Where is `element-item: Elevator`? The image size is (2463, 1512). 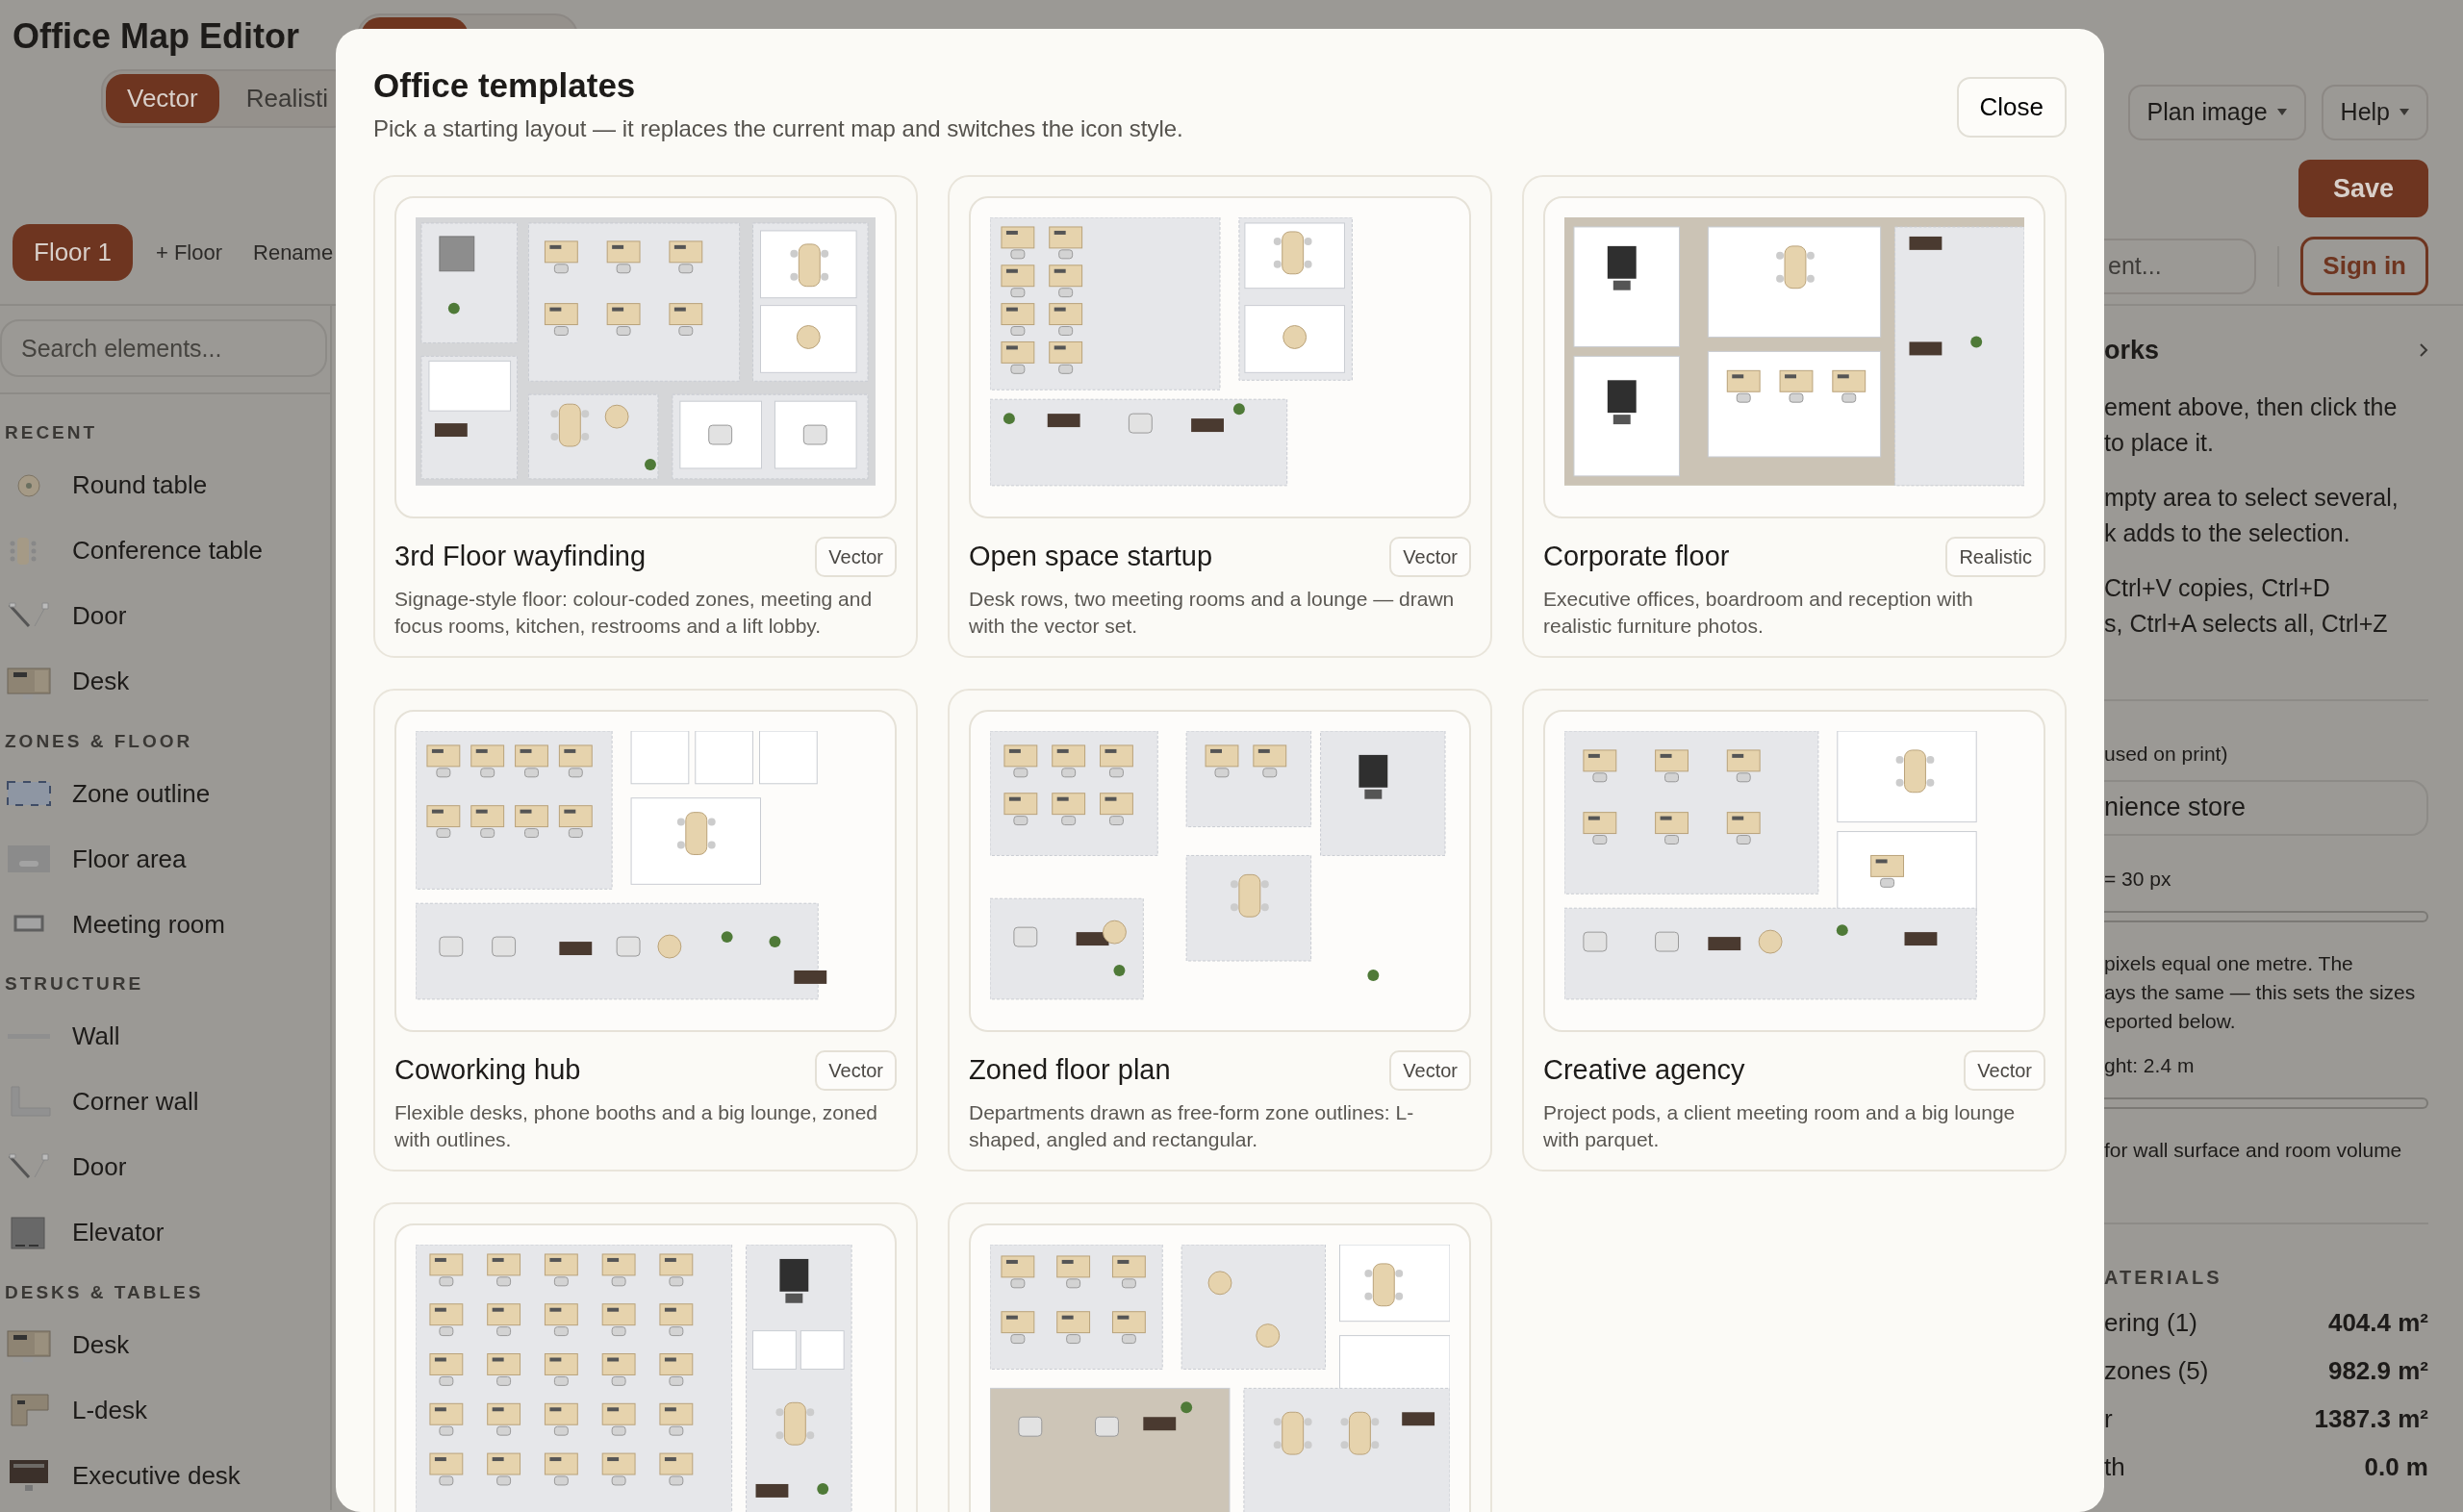
element-item: Elevator is located at coordinates (167, 1233).